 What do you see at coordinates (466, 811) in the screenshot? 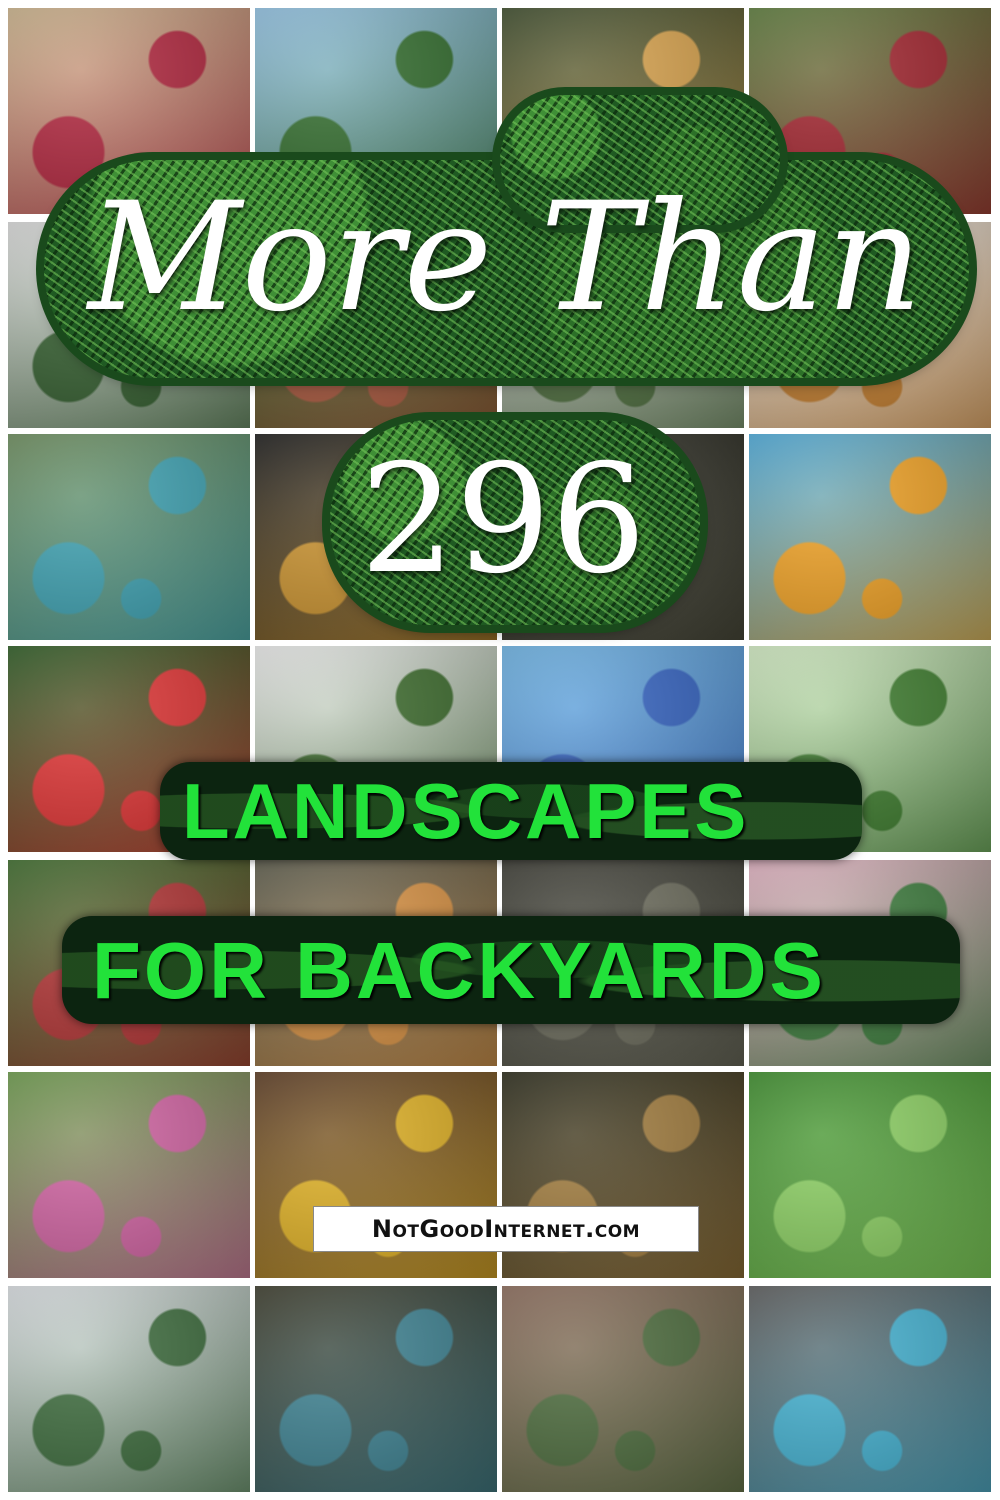
I see `headline-landscapes: LANDSCAPES` at bounding box center [466, 811].